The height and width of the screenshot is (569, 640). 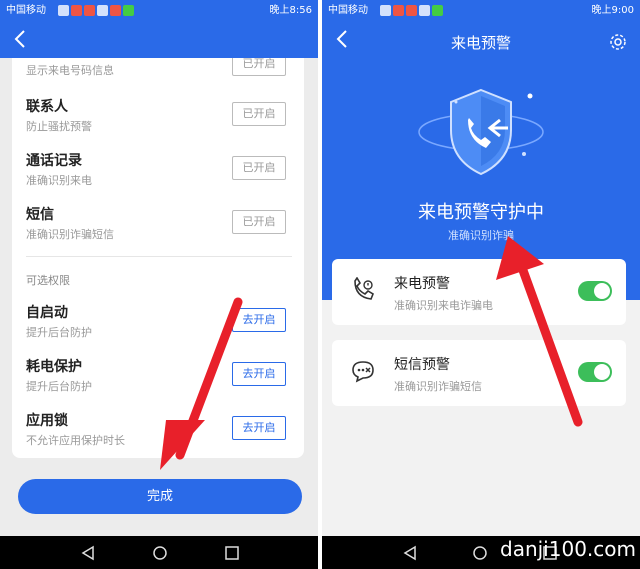 I want to click on permission-desc: 准确识别来电, so click(x=59, y=180).